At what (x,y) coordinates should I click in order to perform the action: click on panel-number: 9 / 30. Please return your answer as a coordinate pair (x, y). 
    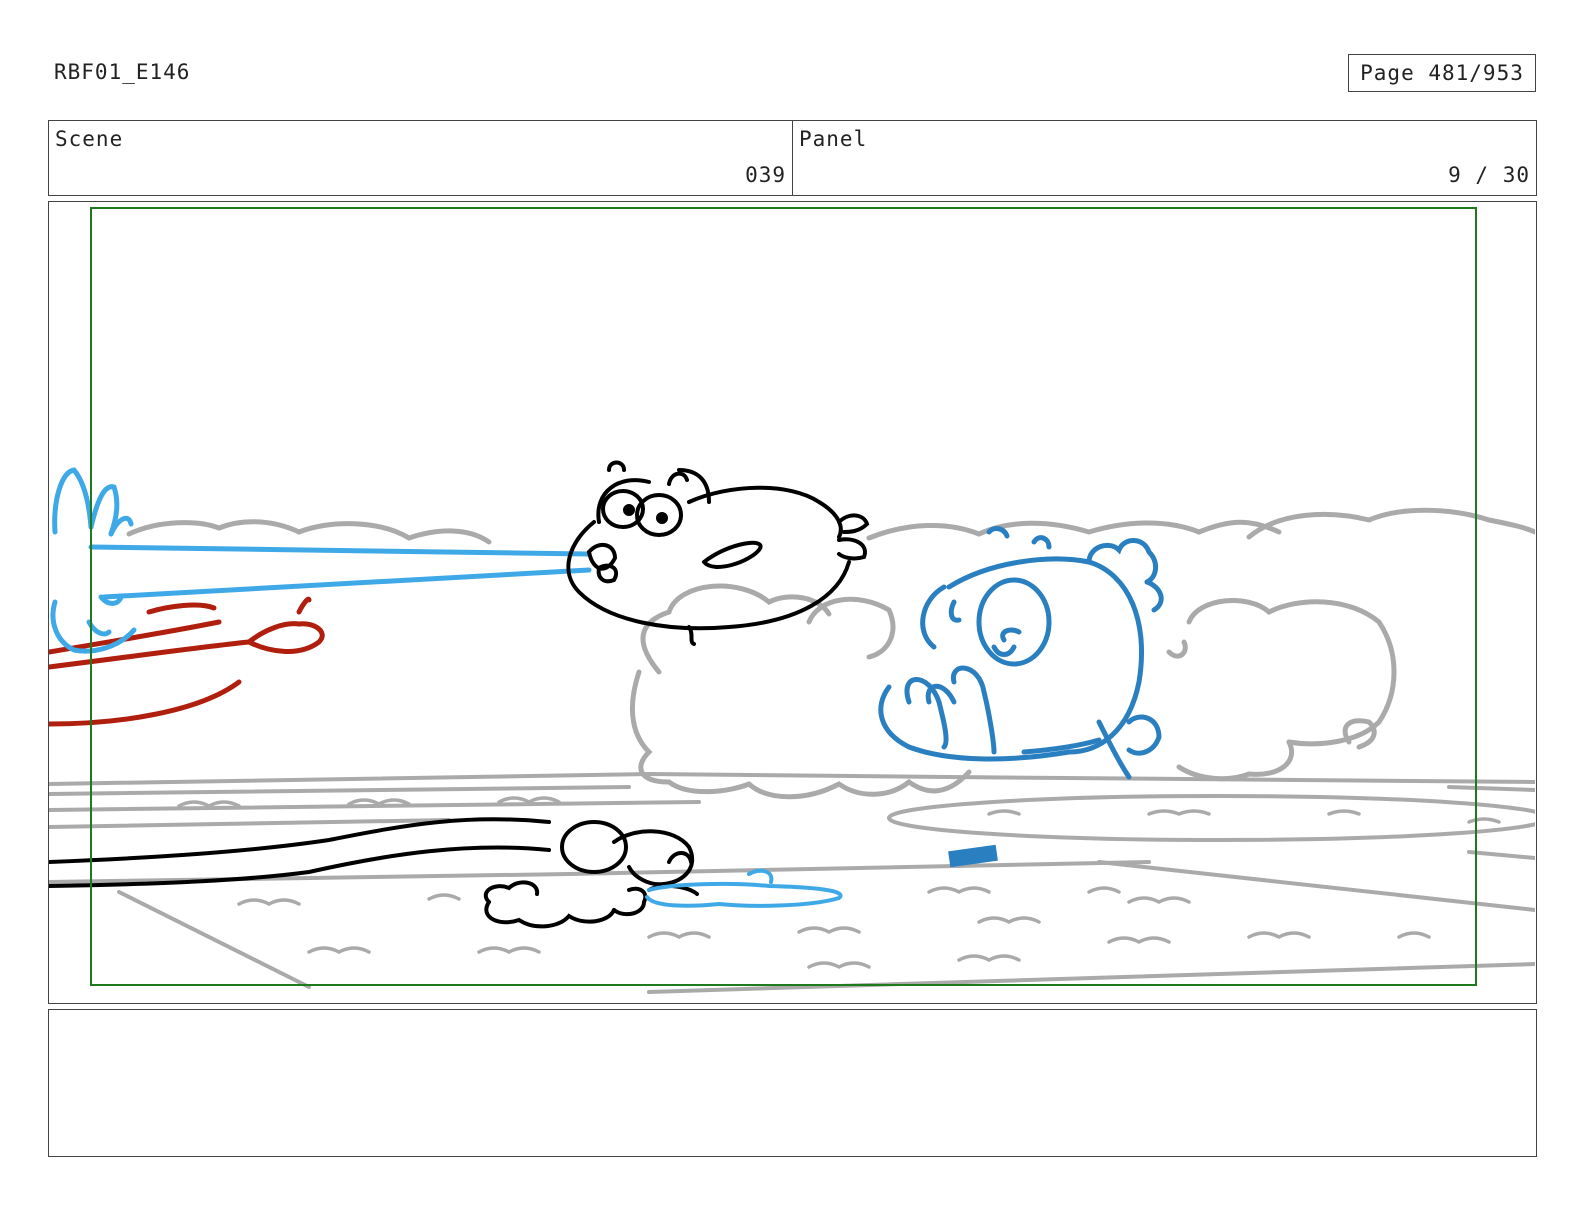
    Looking at the image, I should click on (1489, 175).